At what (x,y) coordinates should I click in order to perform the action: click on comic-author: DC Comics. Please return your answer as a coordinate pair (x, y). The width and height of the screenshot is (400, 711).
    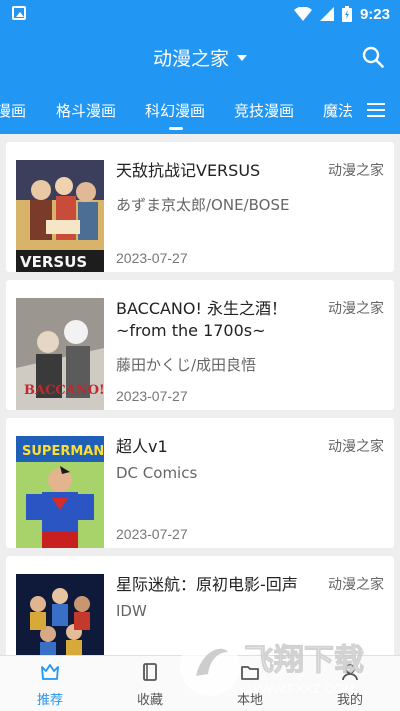
    Looking at the image, I should click on (157, 473).